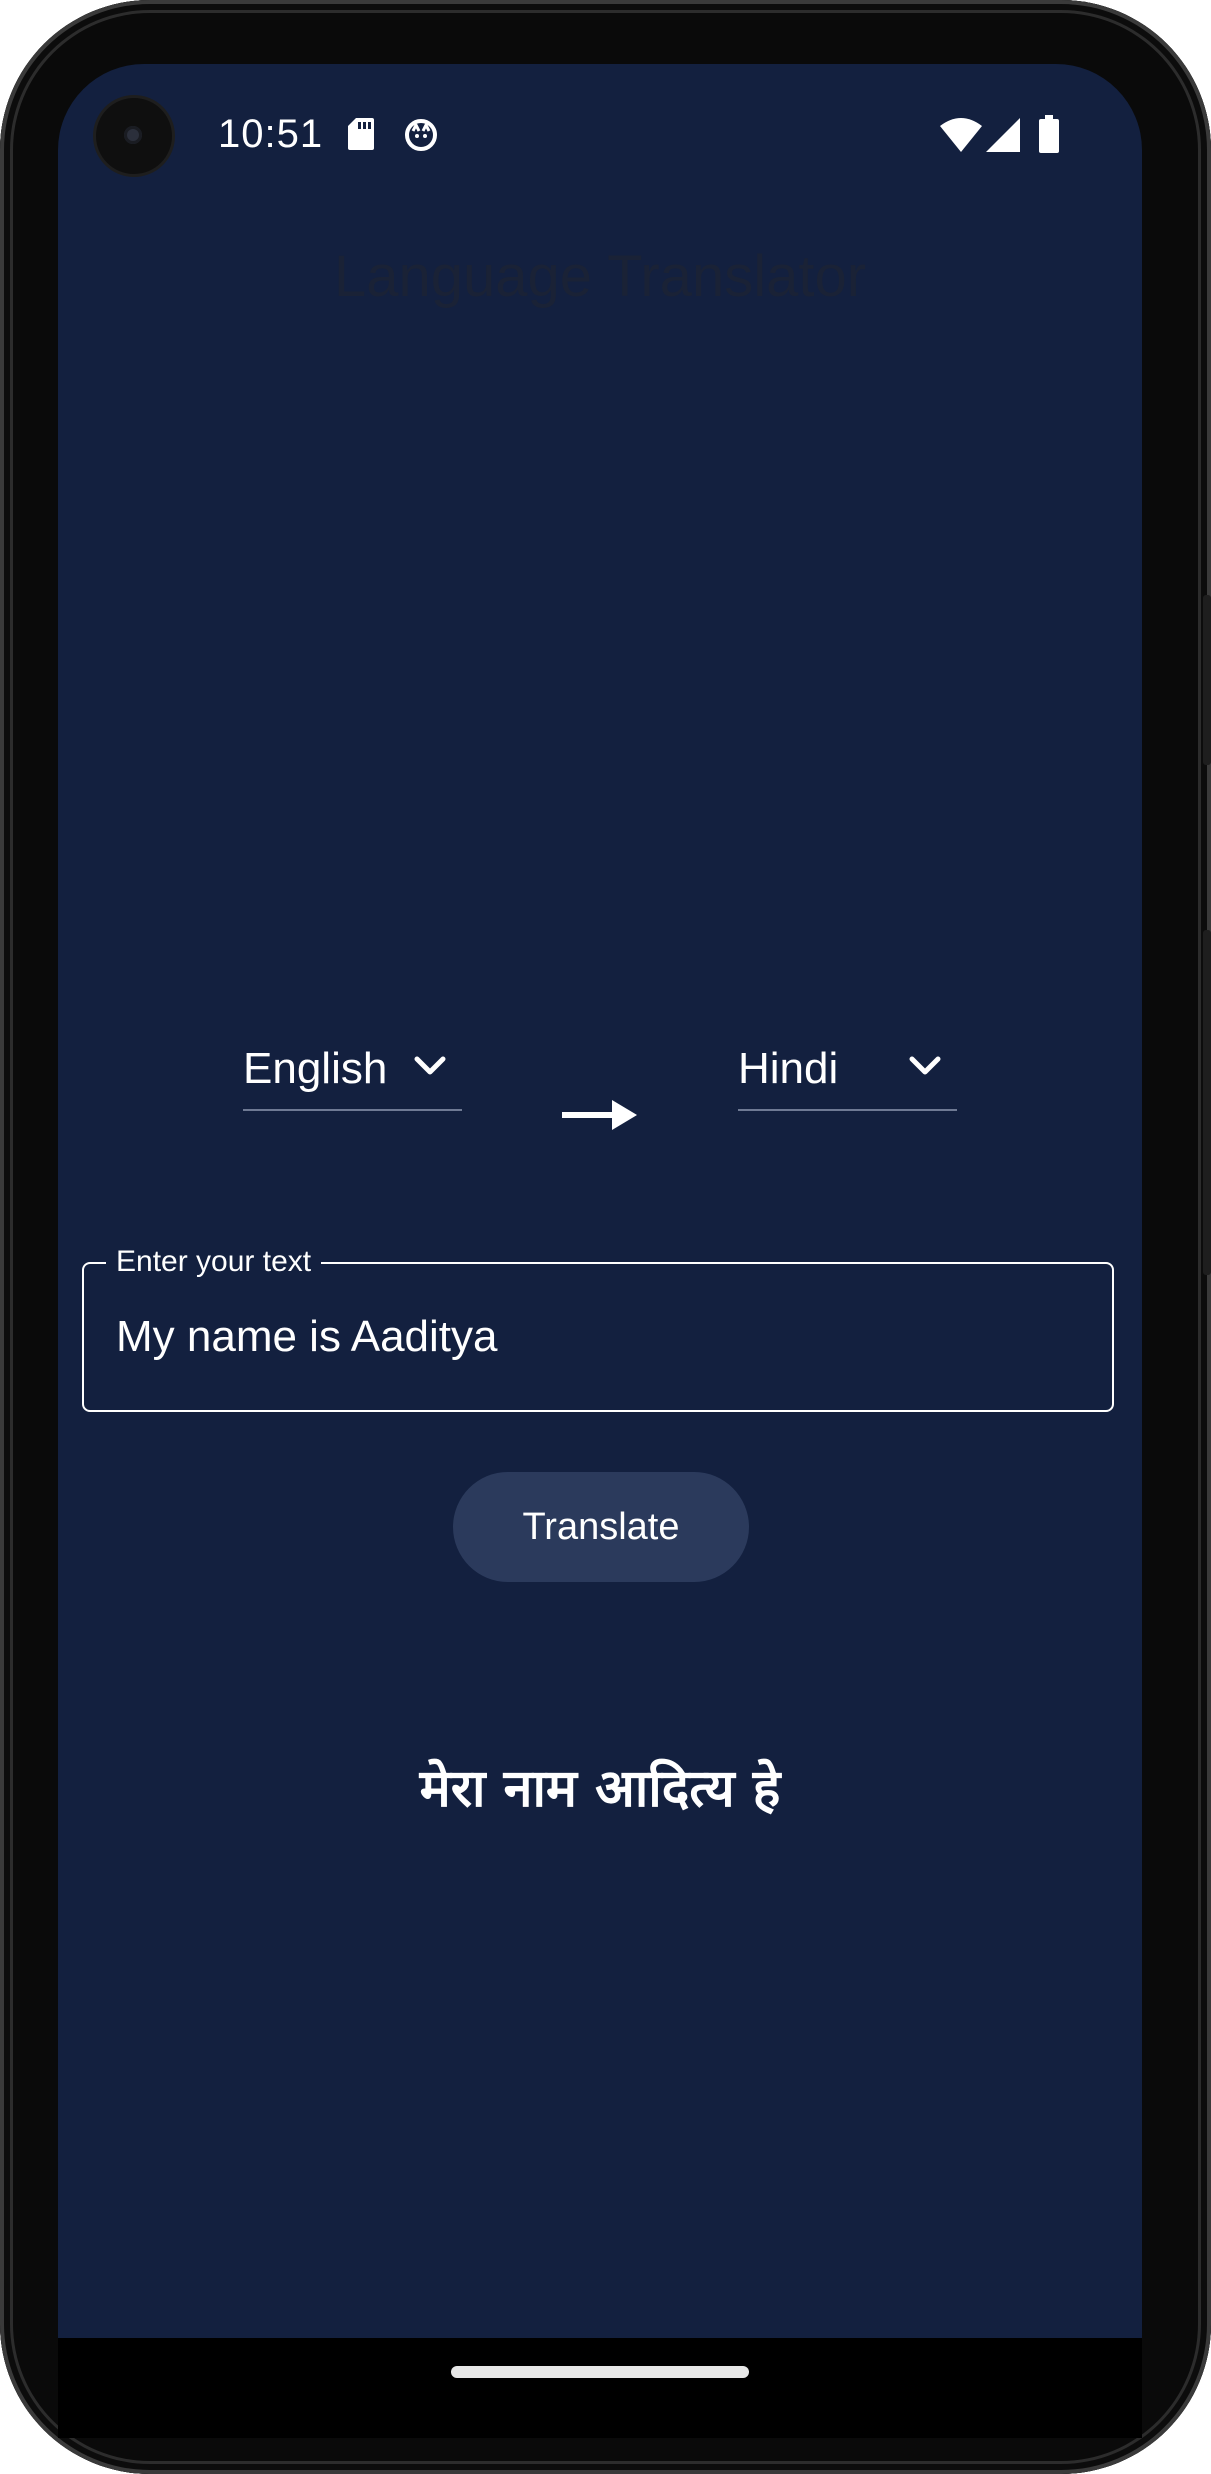  I want to click on page-title: Language Translator, so click(600, 276).